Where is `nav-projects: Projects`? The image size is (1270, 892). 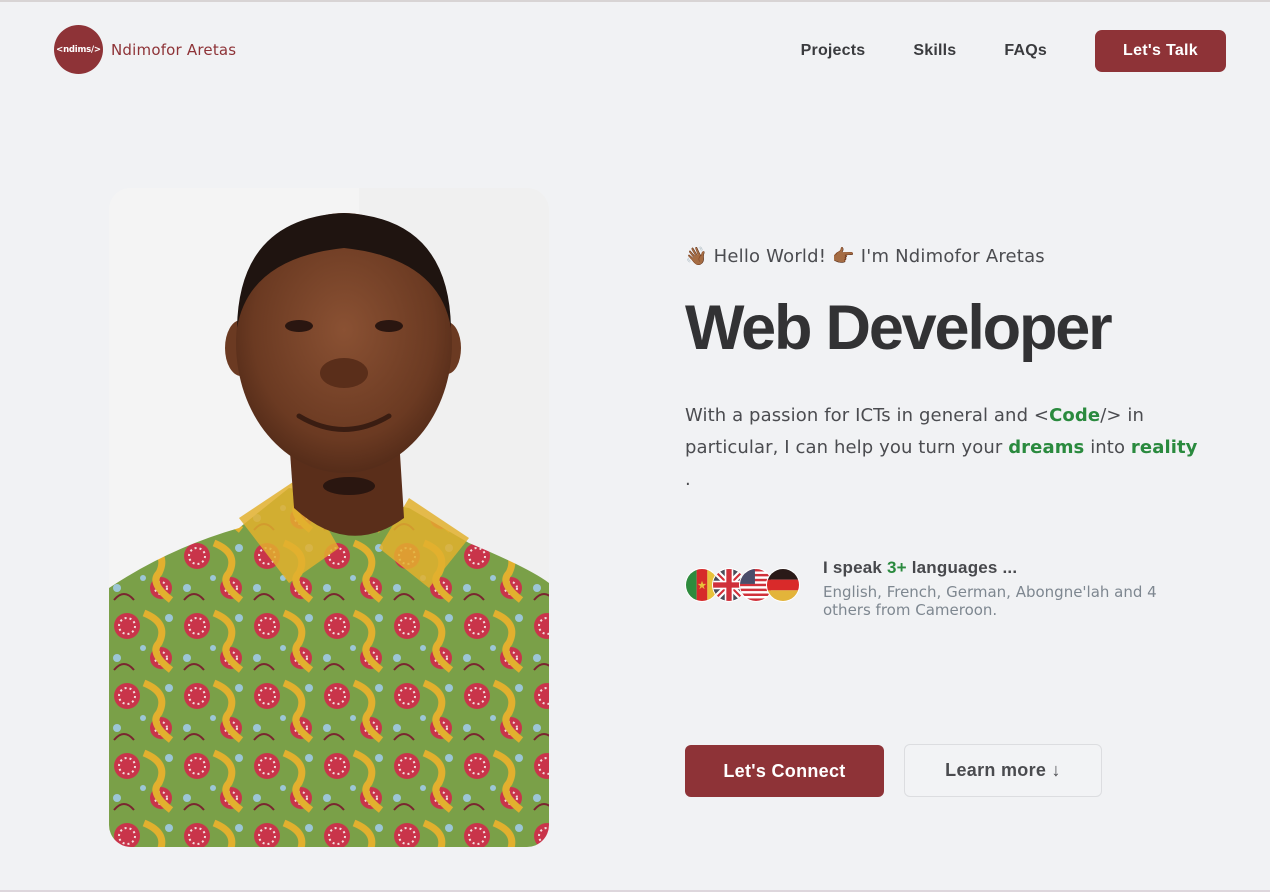 nav-projects: Projects is located at coordinates (833, 51).